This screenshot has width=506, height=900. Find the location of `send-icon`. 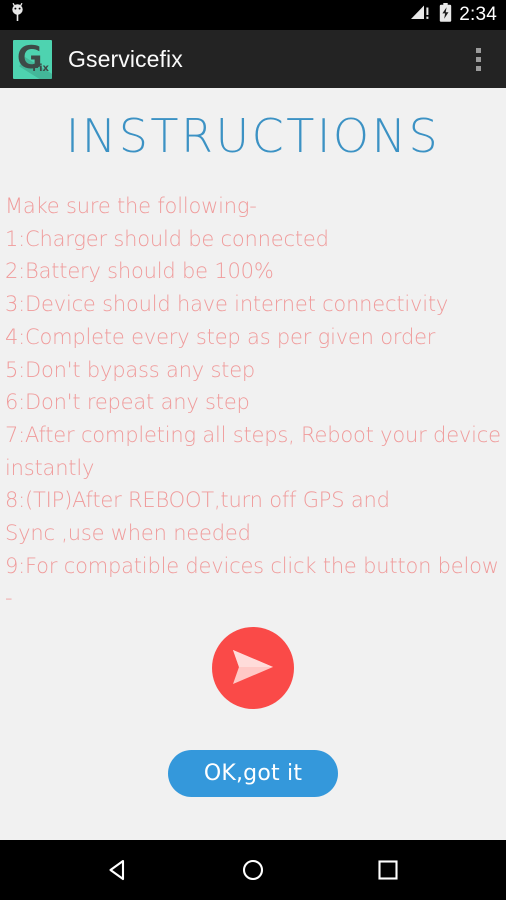

send-icon is located at coordinates (253, 668).